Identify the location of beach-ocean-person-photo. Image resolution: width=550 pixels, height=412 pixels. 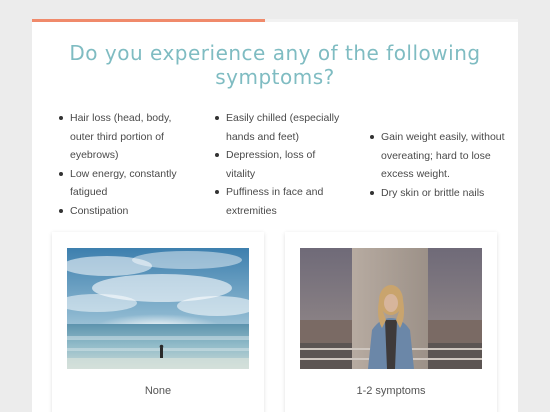
(158, 308).